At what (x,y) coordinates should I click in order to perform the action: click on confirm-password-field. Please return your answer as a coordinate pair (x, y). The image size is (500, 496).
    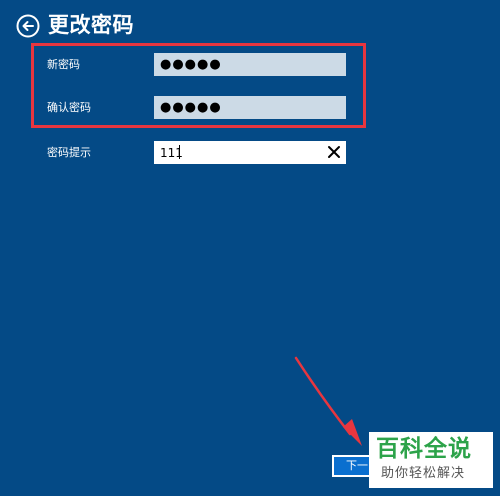
    Looking at the image, I should click on (250, 107).